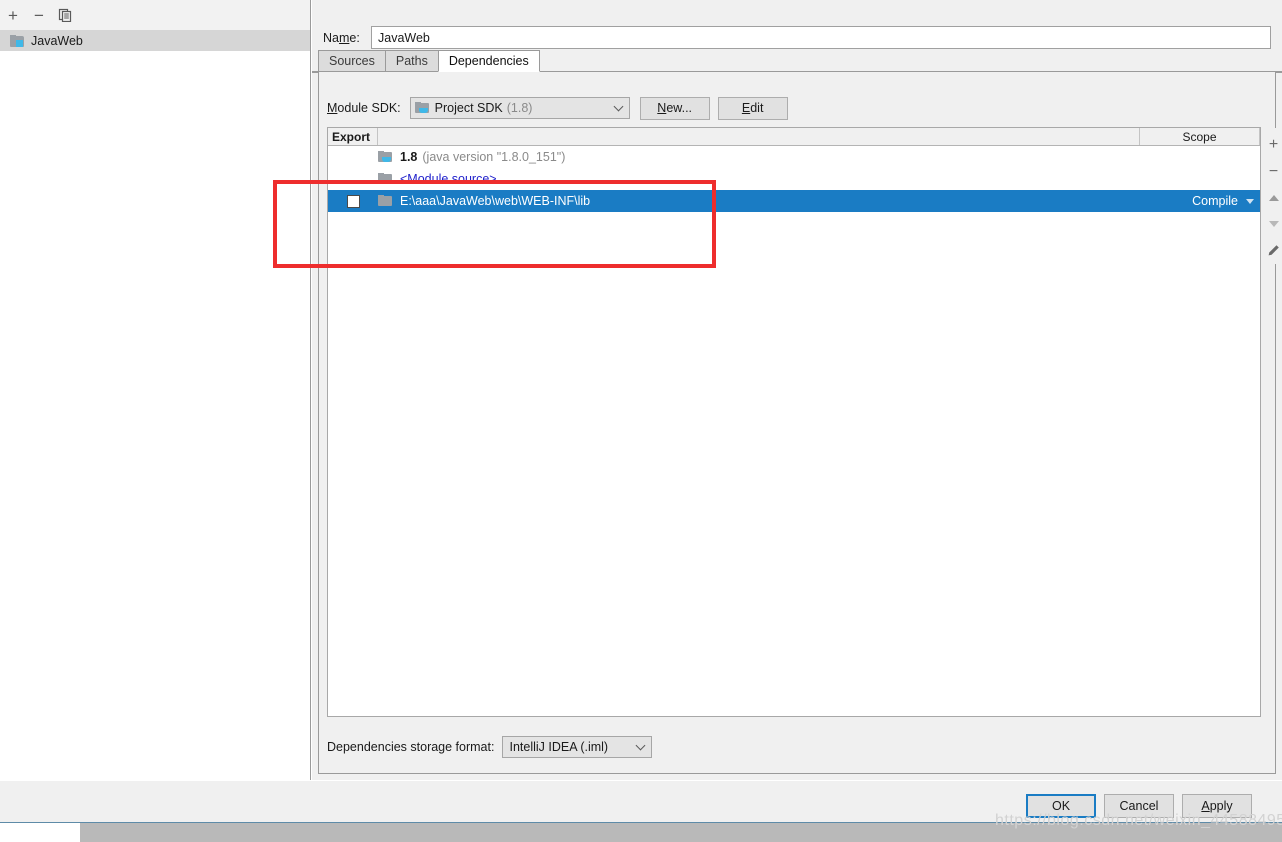 The image size is (1282, 842). What do you see at coordinates (39, 15) in the screenshot?
I see `remove-module-button: −` at bounding box center [39, 15].